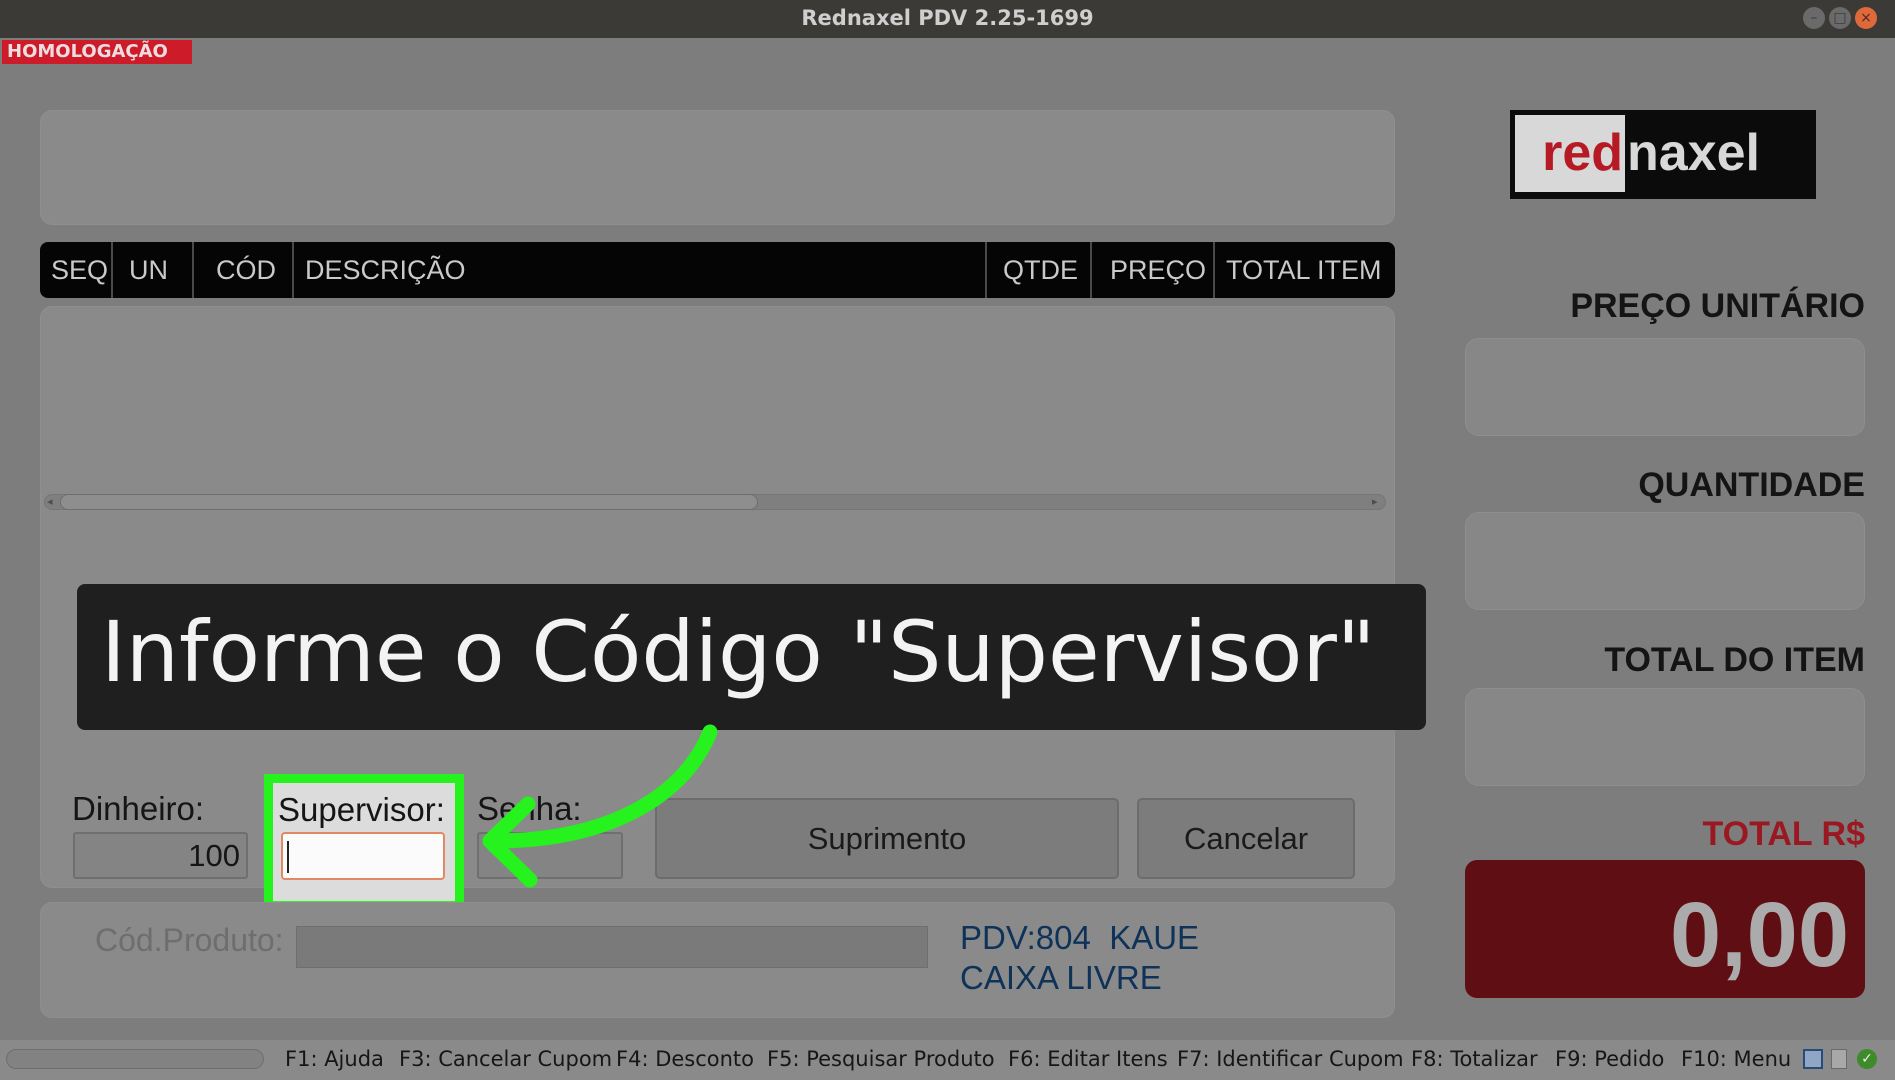 This screenshot has width=1895, height=1080. Describe the element at coordinates (1088, 1059) in the screenshot. I see `fkey-f6-editar-itens: F6: Editar Itens` at that location.